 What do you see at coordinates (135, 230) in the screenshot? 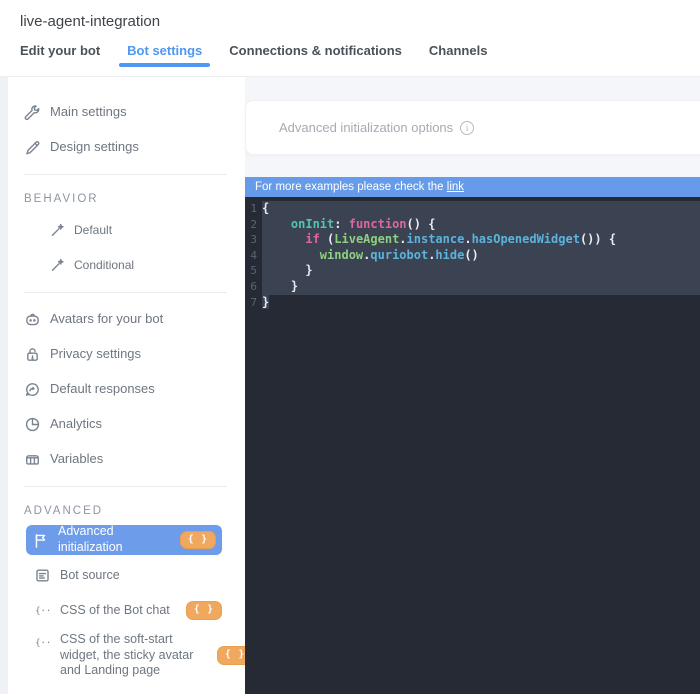
I see `sidebar-item-default: Default` at bounding box center [135, 230].